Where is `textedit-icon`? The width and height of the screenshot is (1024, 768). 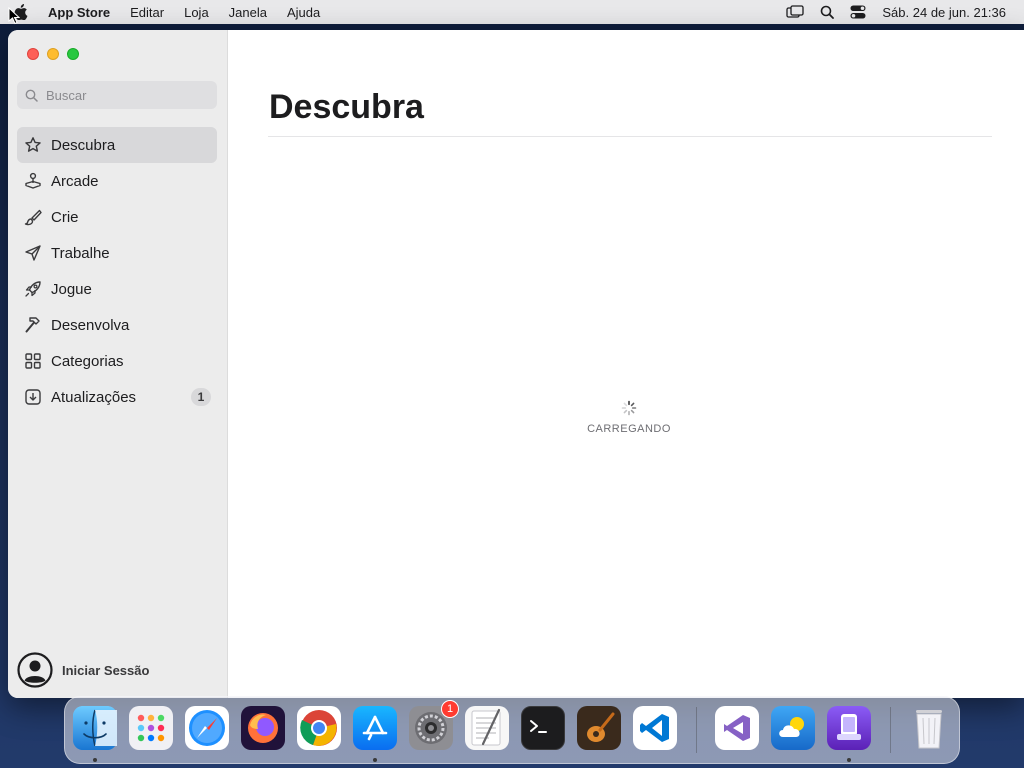 textedit-icon is located at coordinates (487, 728).